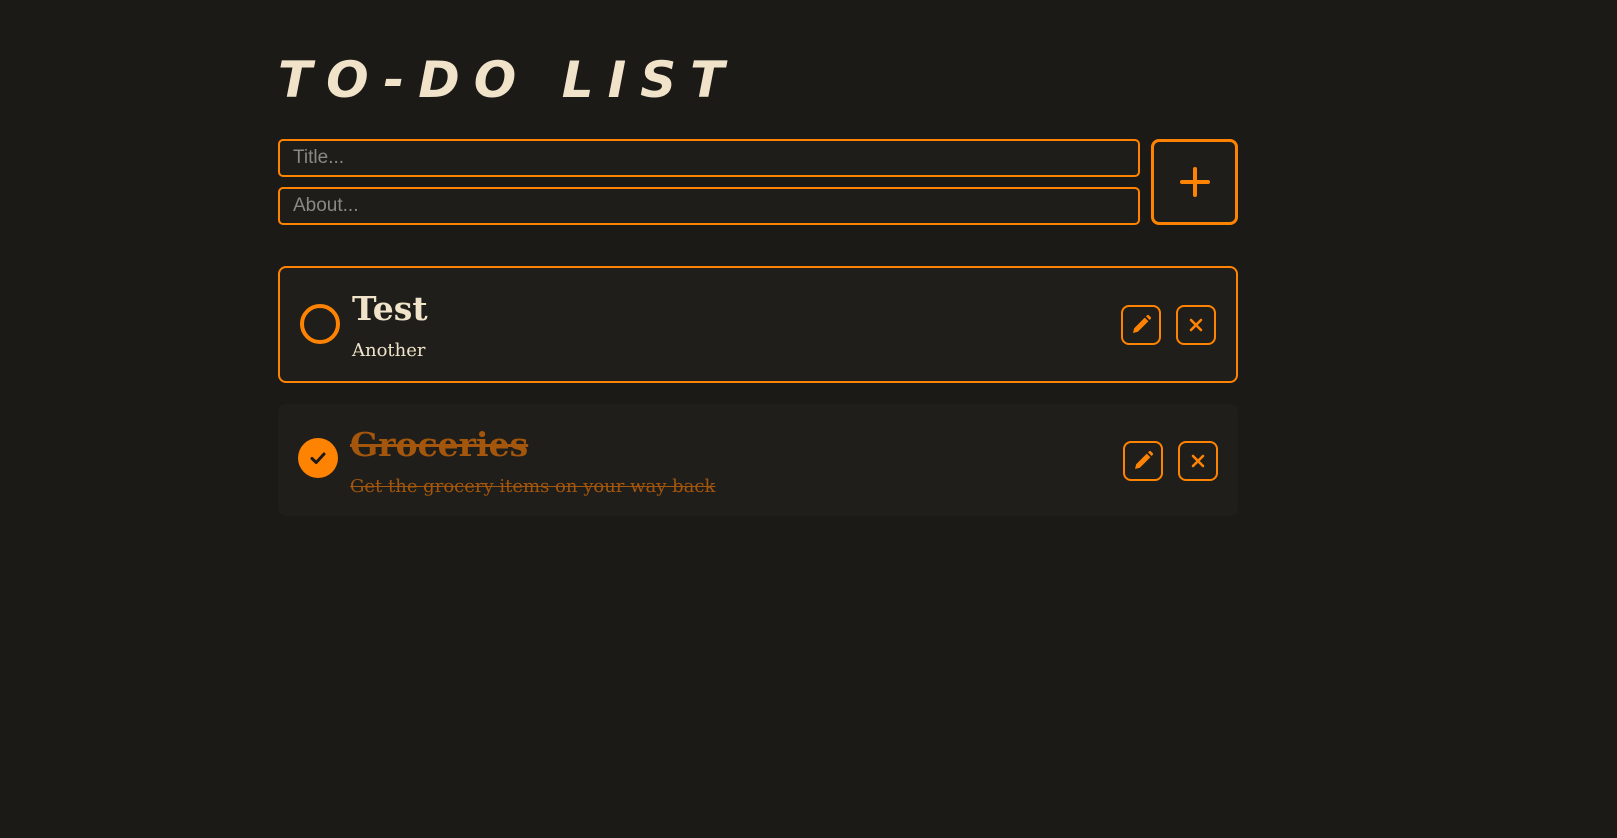 Image resolution: width=1617 pixels, height=838 pixels. I want to click on task-item: Test Another, so click(758, 324).